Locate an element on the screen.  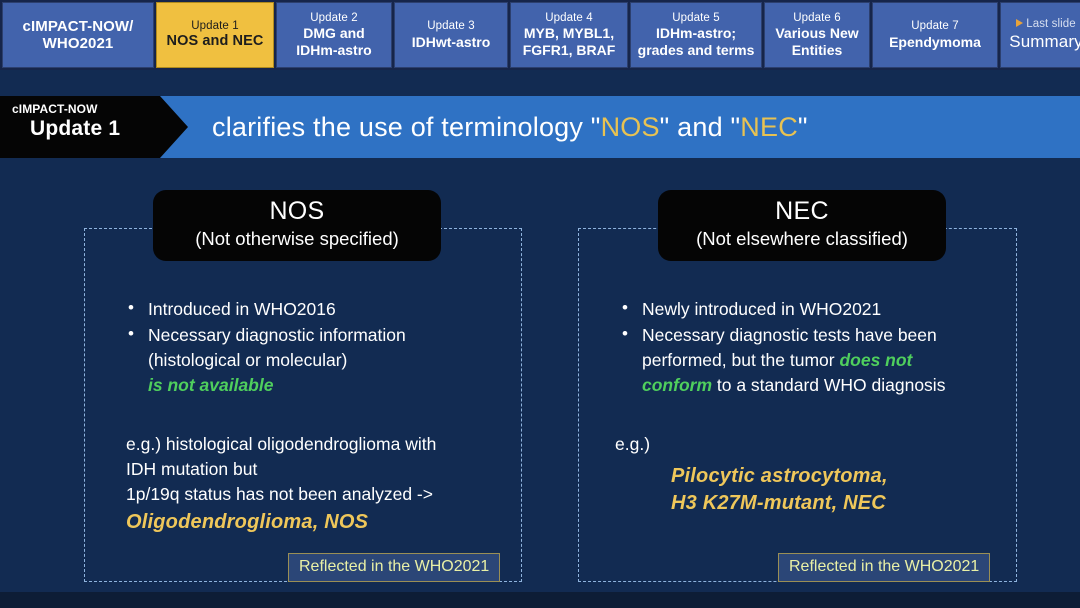
tab-update-3: Update 3 IDHwt-astro is located at coordinates (451, 35).